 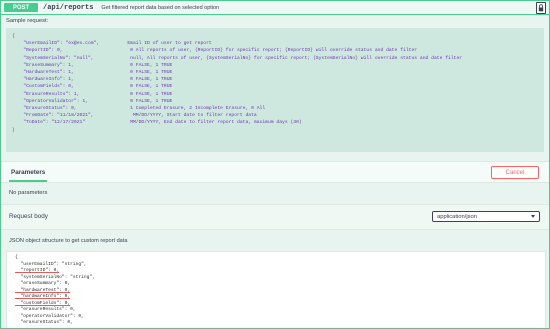 What do you see at coordinates (53, 264) in the screenshot?
I see `json-structure-line: "userEmailID": "string",` at bounding box center [53, 264].